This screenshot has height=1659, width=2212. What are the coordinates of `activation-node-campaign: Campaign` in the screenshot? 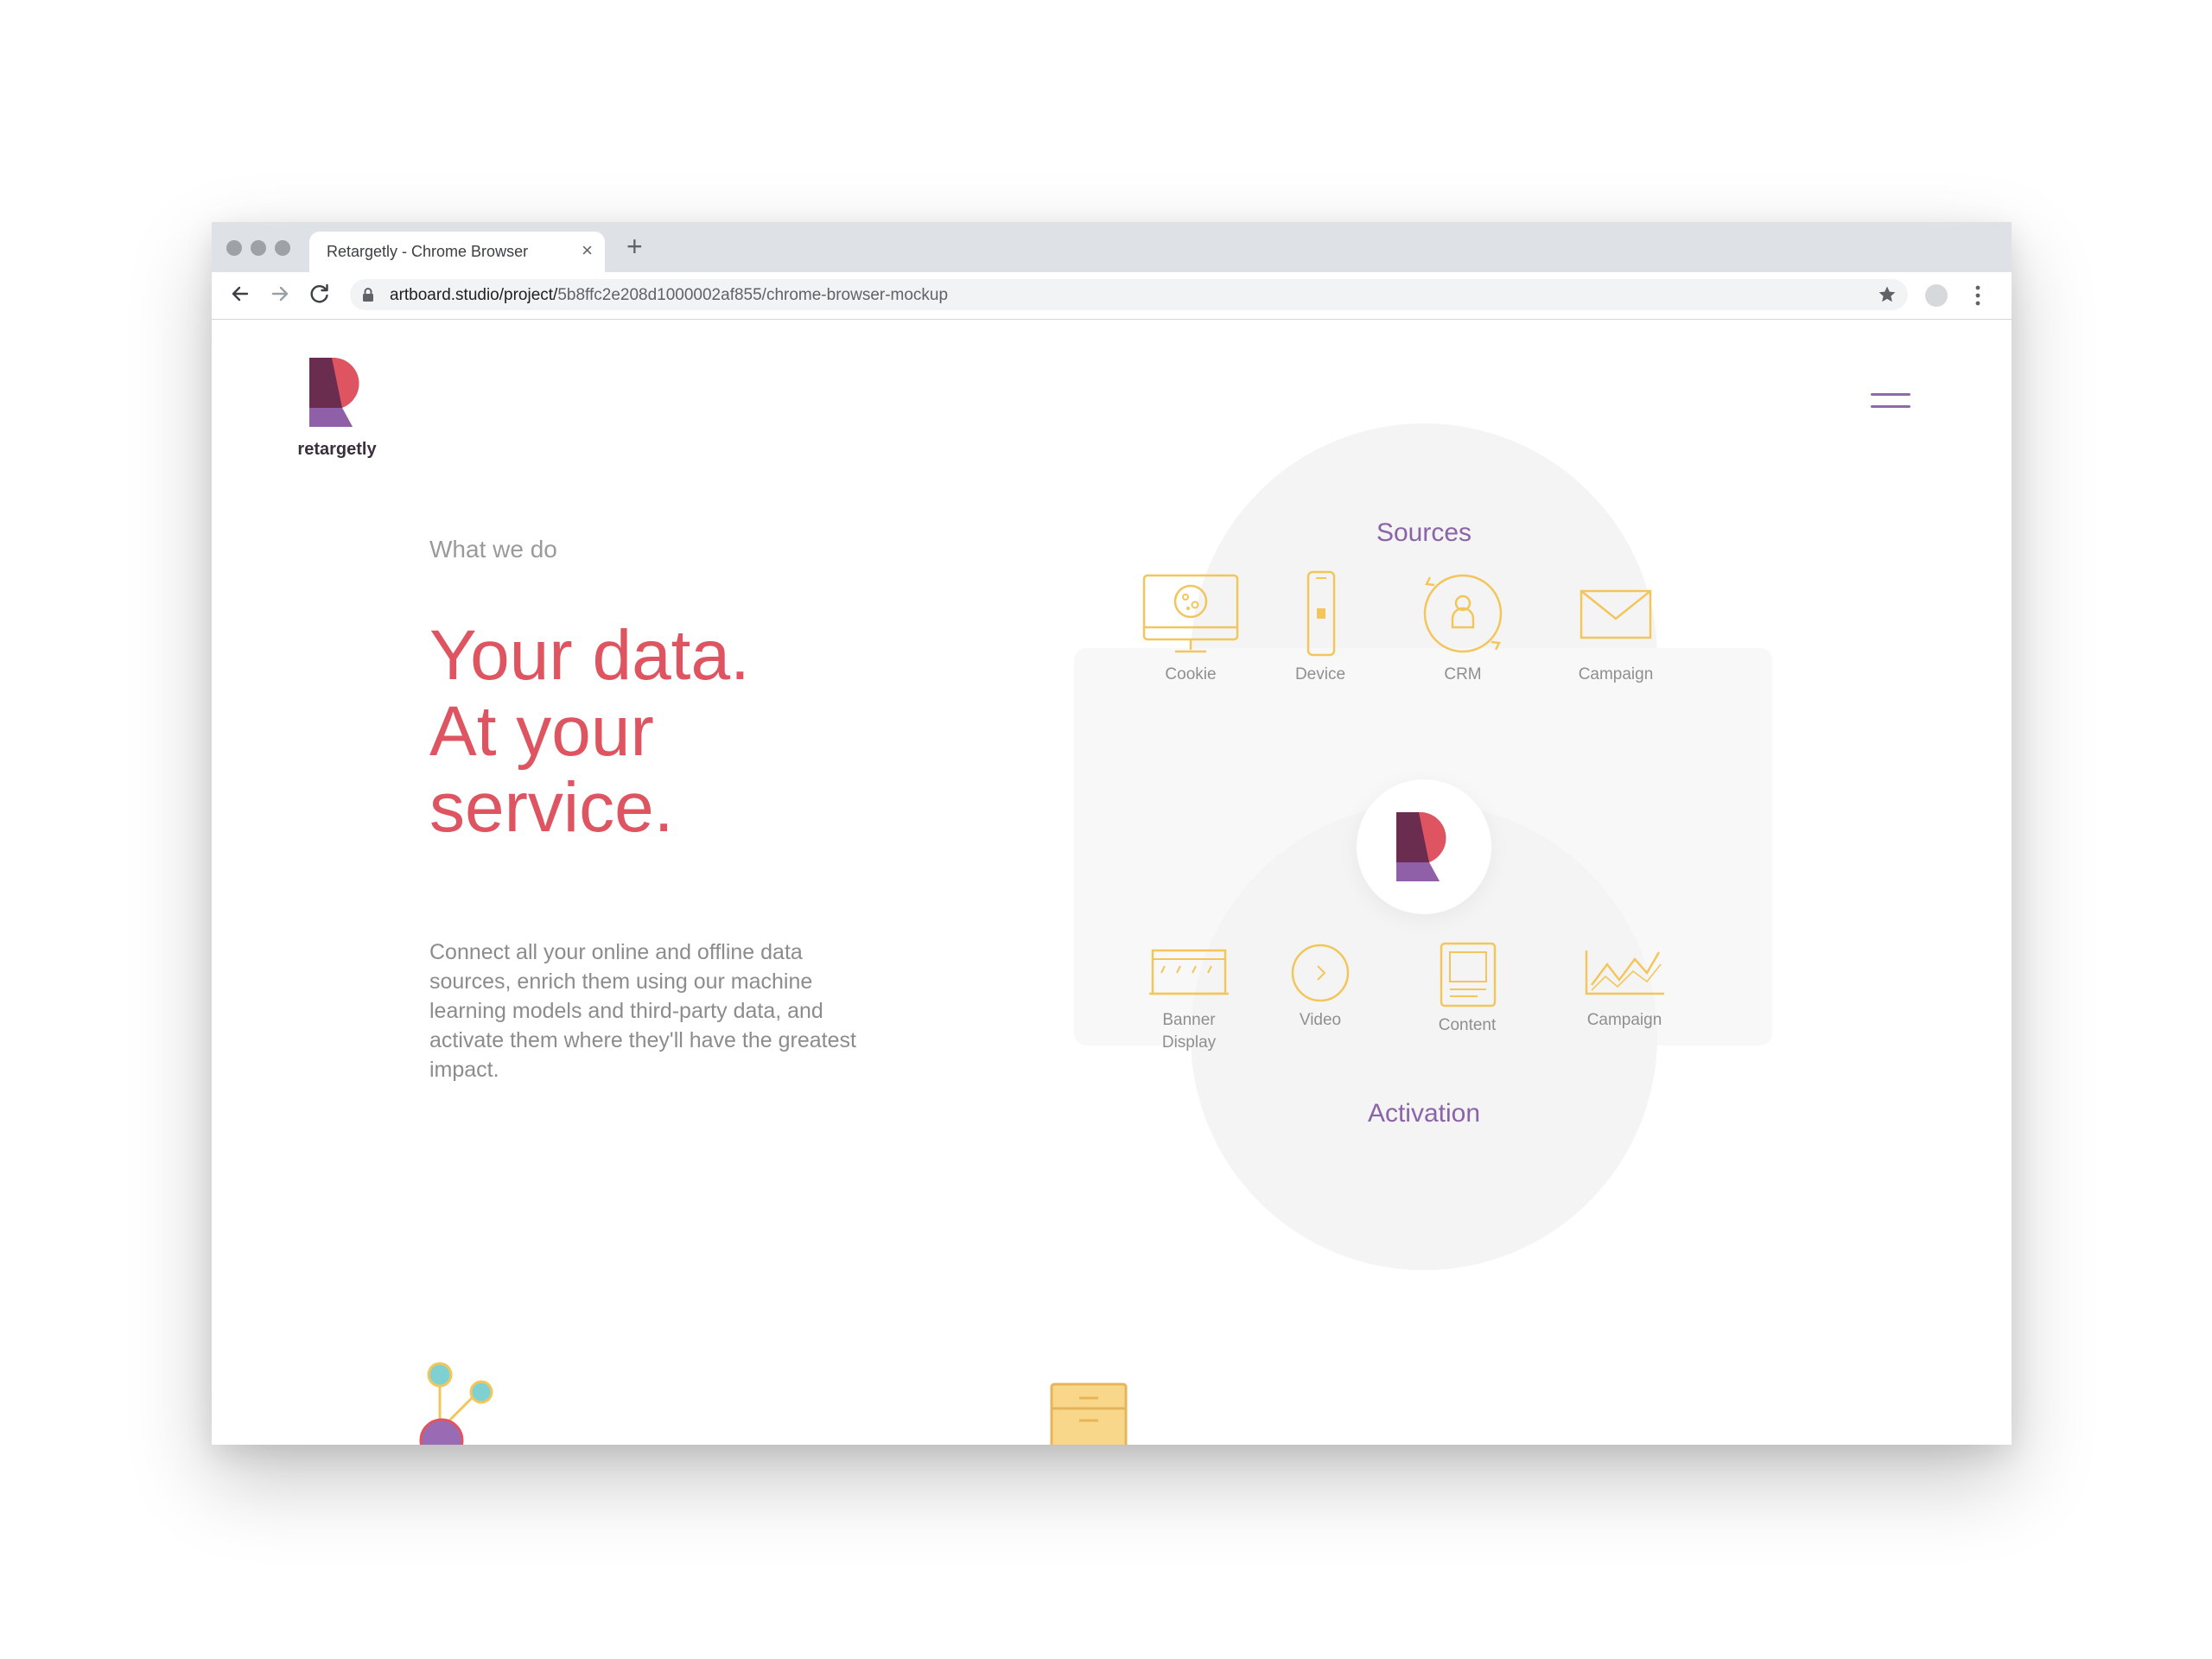 It's located at (1624, 987).